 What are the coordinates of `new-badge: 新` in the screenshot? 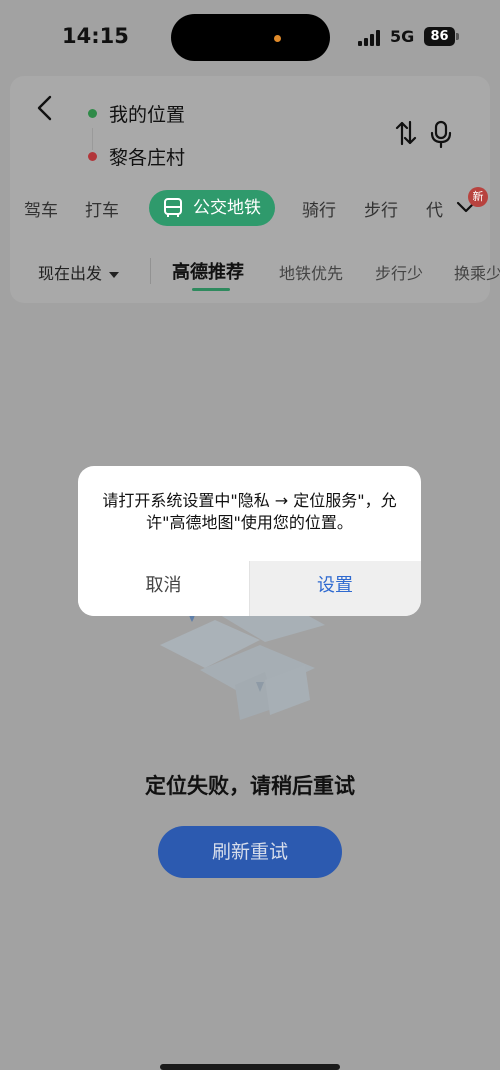 It's located at (478, 197).